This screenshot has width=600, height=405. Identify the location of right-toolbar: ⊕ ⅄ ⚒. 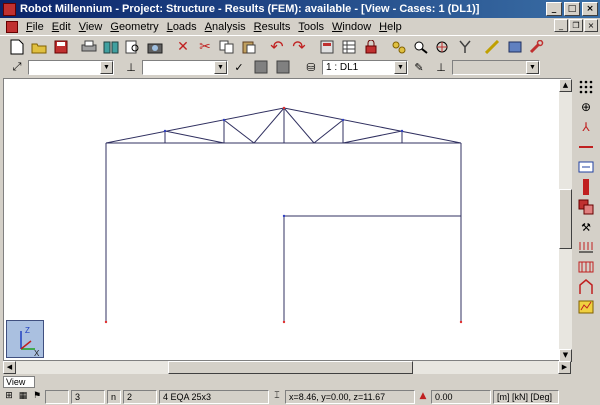
(586, 228).